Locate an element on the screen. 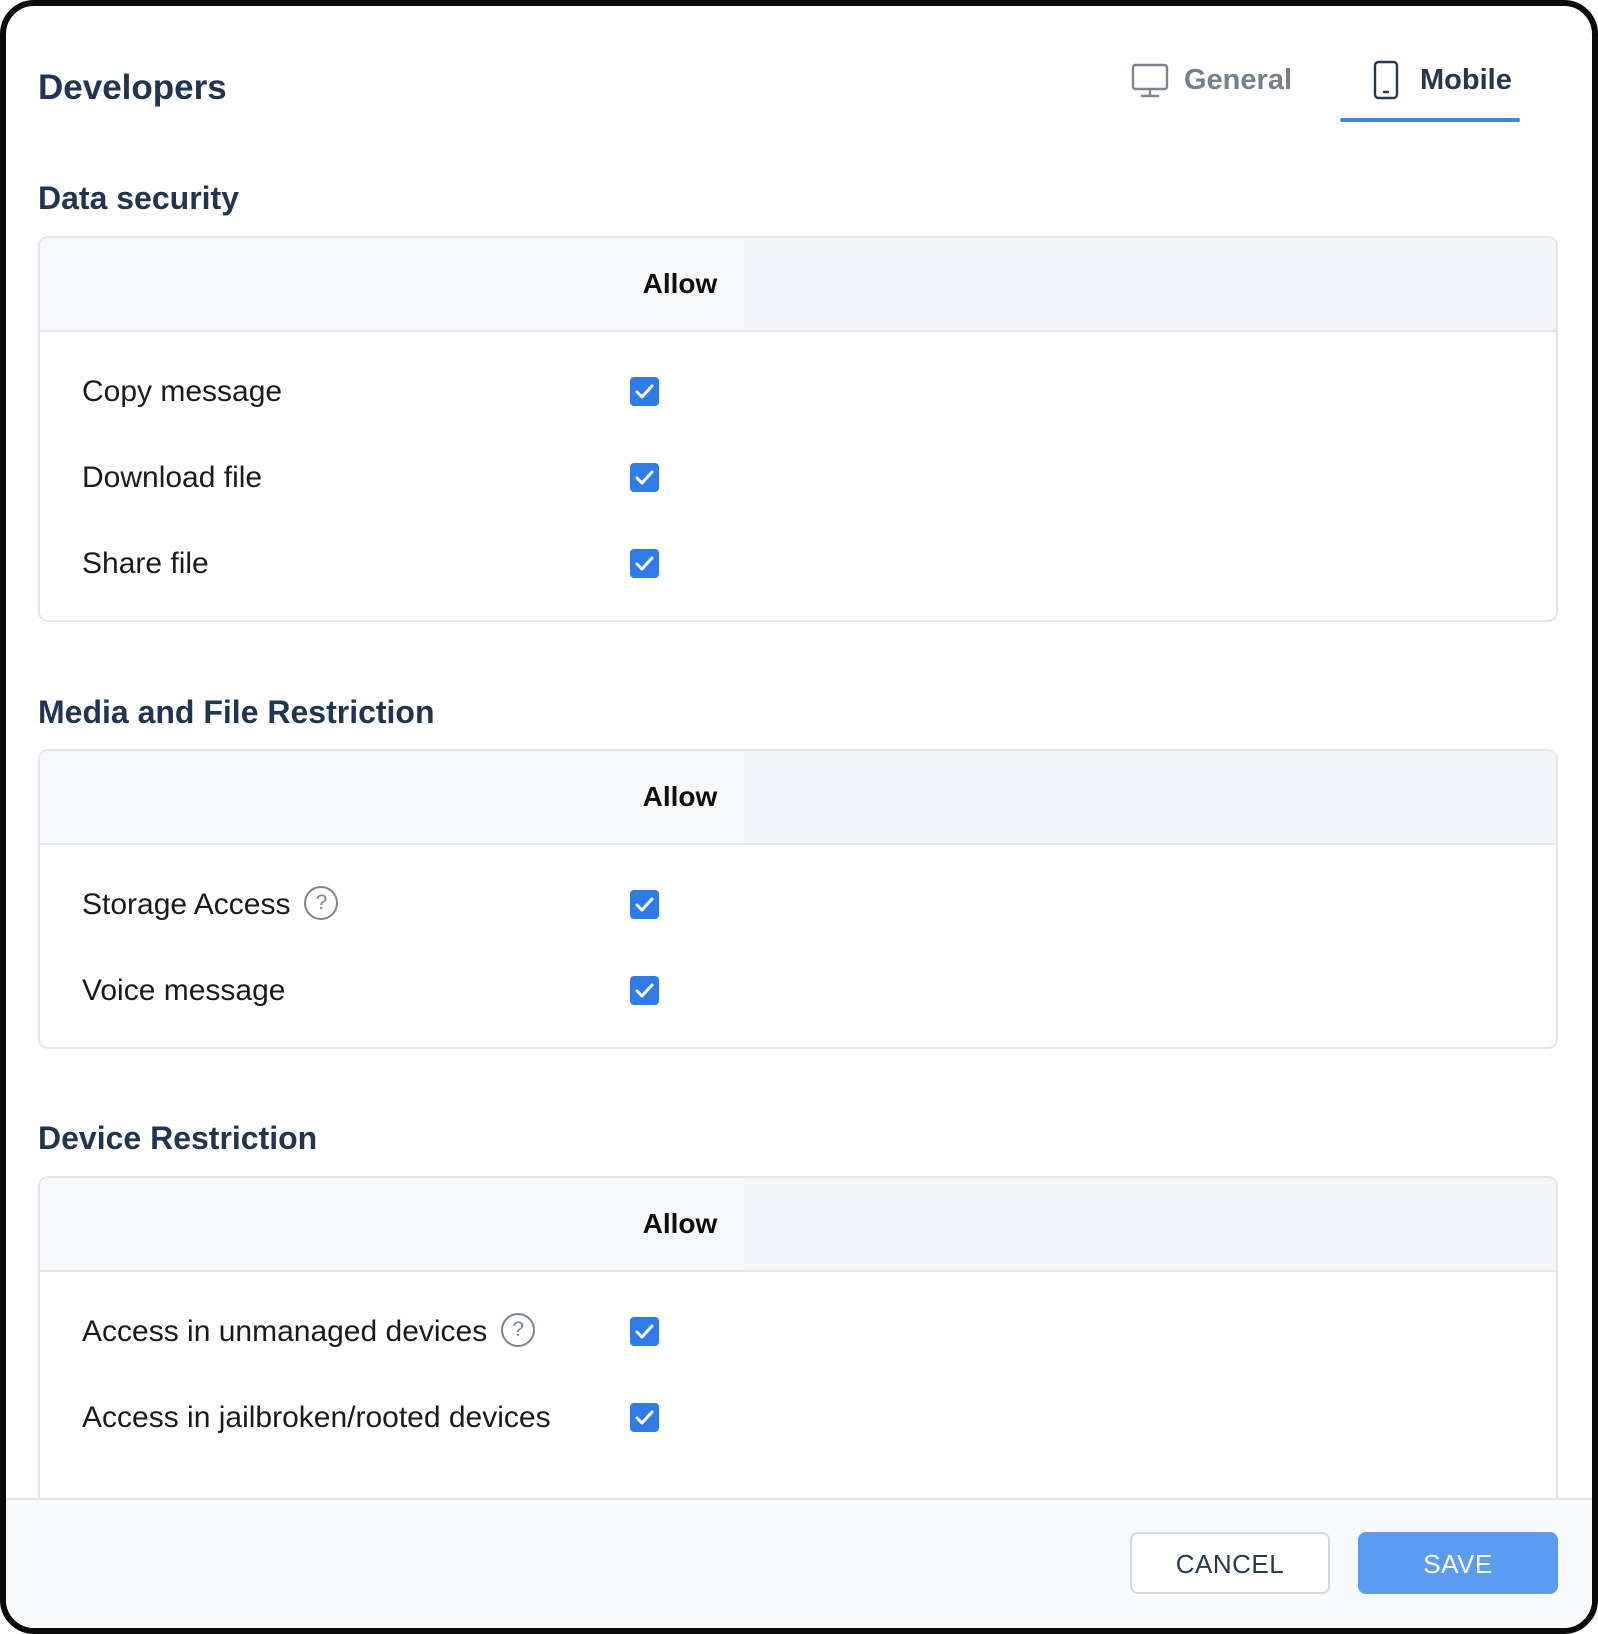  section-title-device-restriction: Device Restriction is located at coordinates (178, 1138).